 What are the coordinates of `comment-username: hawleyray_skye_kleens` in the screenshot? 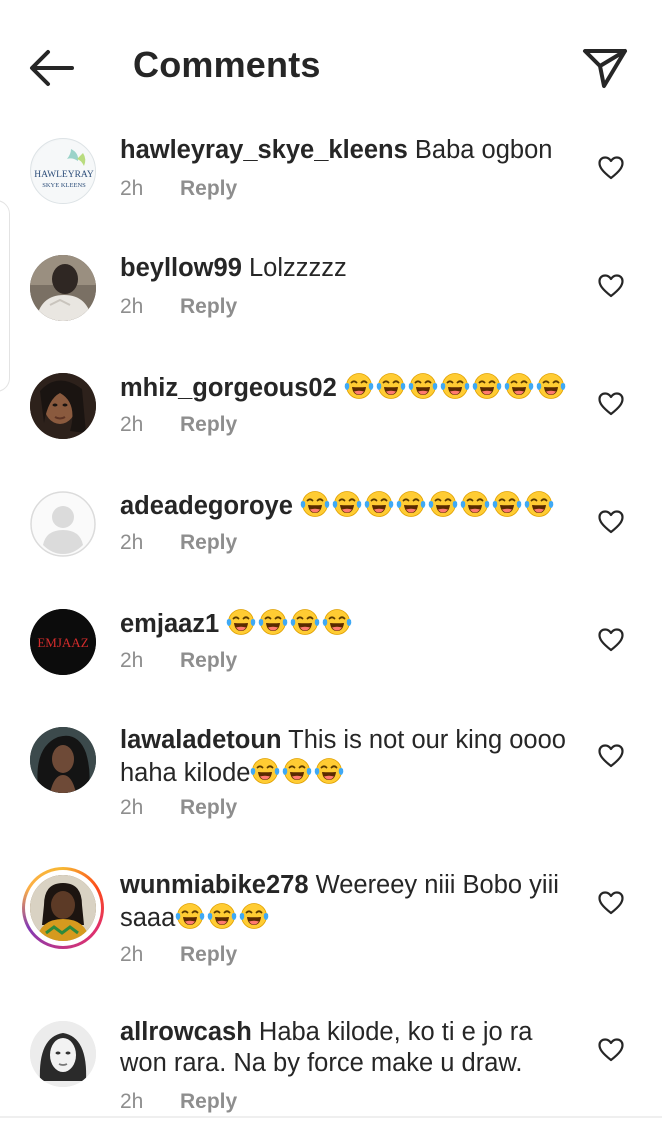 It's located at (264, 150).